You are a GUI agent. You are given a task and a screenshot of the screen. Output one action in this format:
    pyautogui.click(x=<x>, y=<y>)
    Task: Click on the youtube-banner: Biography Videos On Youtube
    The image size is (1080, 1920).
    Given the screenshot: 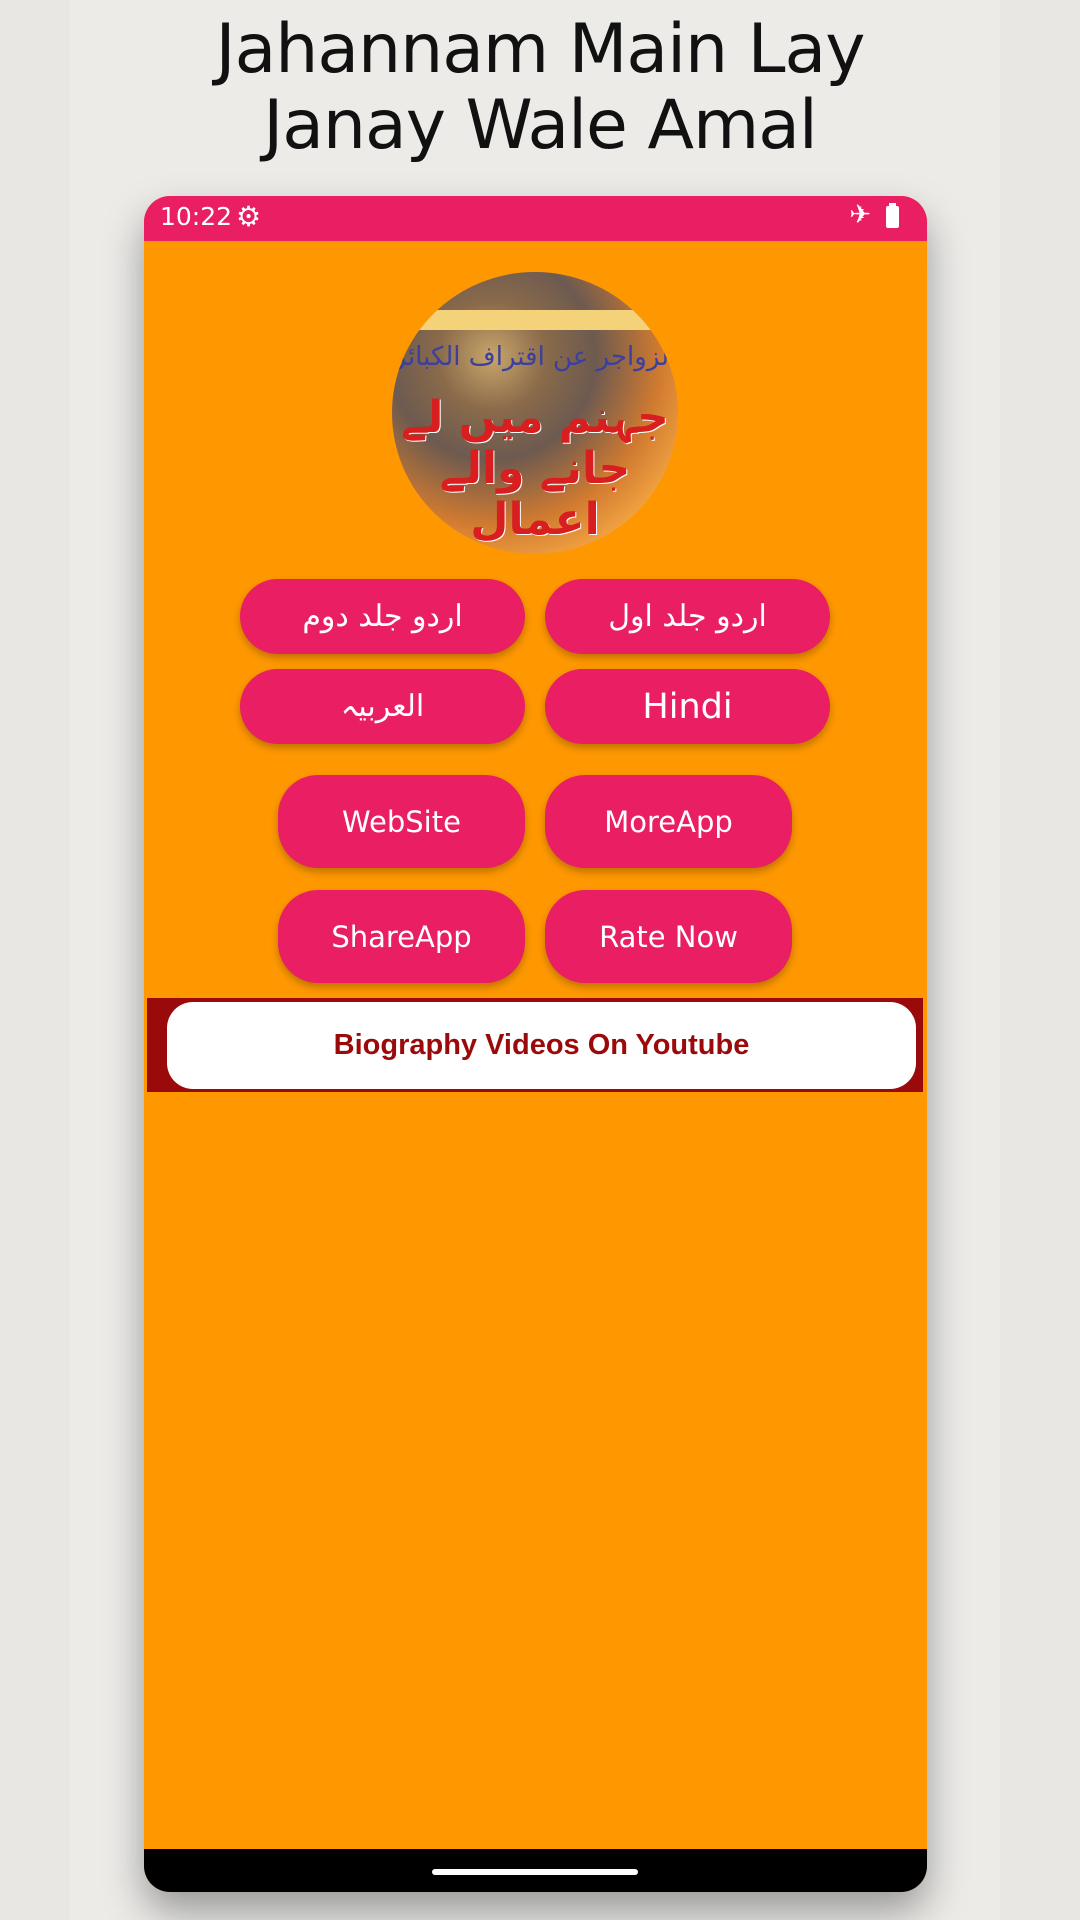 What is the action you would take?
    pyautogui.click(x=535, y=1045)
    